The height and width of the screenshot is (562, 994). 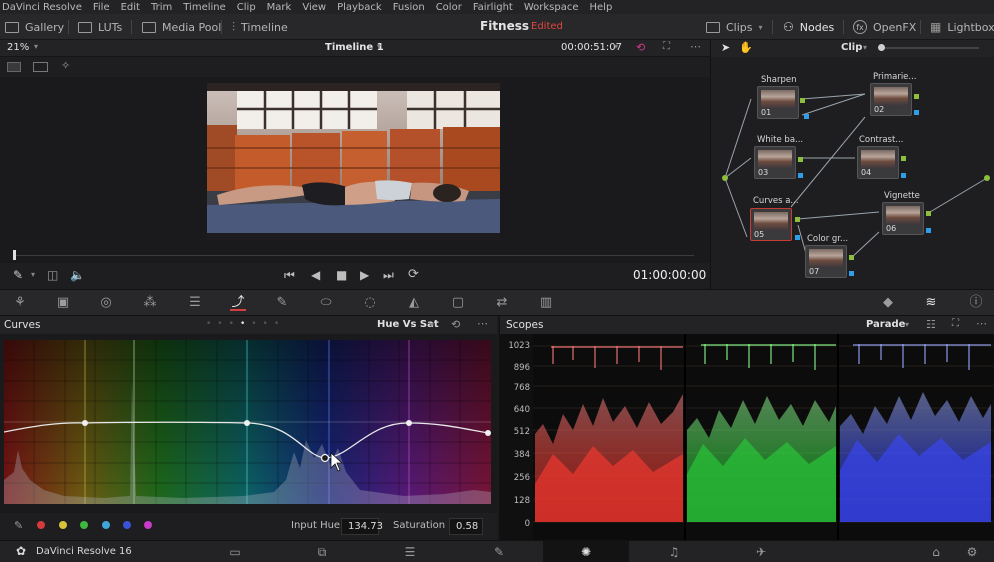 What do you see at coordinates (355, 255) in the screenshot?
I see `scrubber-bar` at bounding box center [355, 255].